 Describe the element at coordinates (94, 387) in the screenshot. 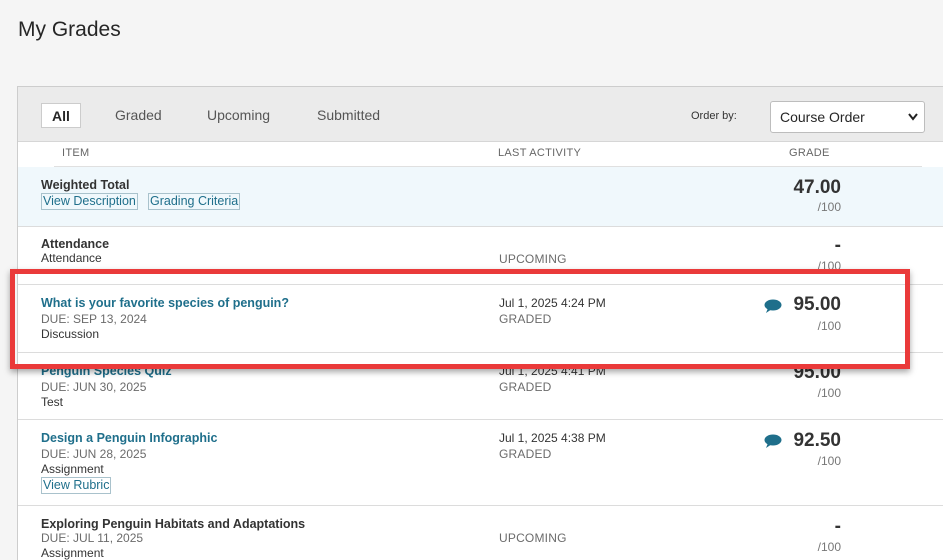

I see `item-due-date: DUE: JUN 30, 2025` at that location.